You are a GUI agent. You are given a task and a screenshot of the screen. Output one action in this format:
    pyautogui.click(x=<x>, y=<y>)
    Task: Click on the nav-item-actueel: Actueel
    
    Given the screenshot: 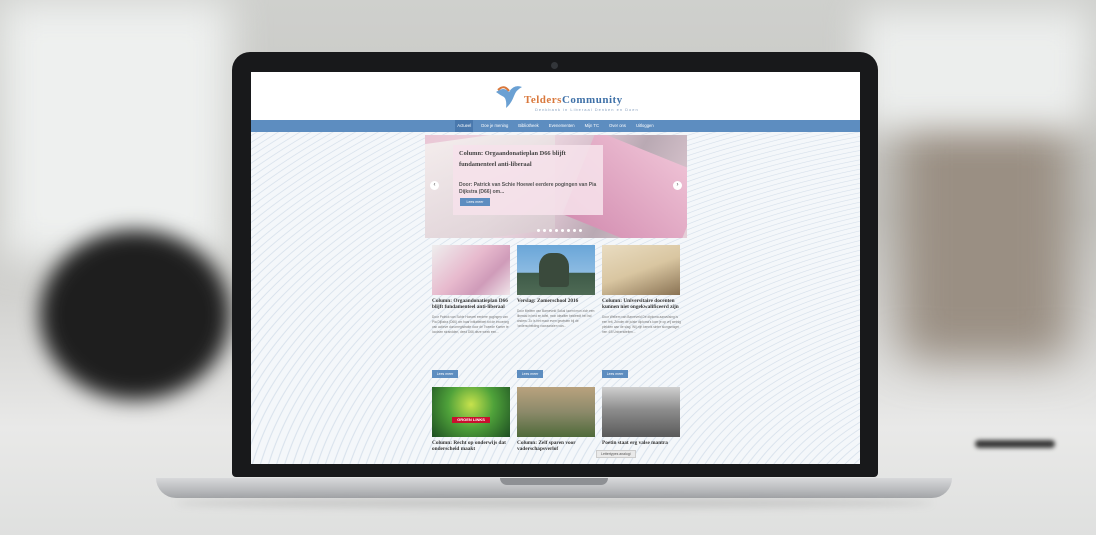 What is the action you would take?
    pyautogui.click(x=464, y=126)
    